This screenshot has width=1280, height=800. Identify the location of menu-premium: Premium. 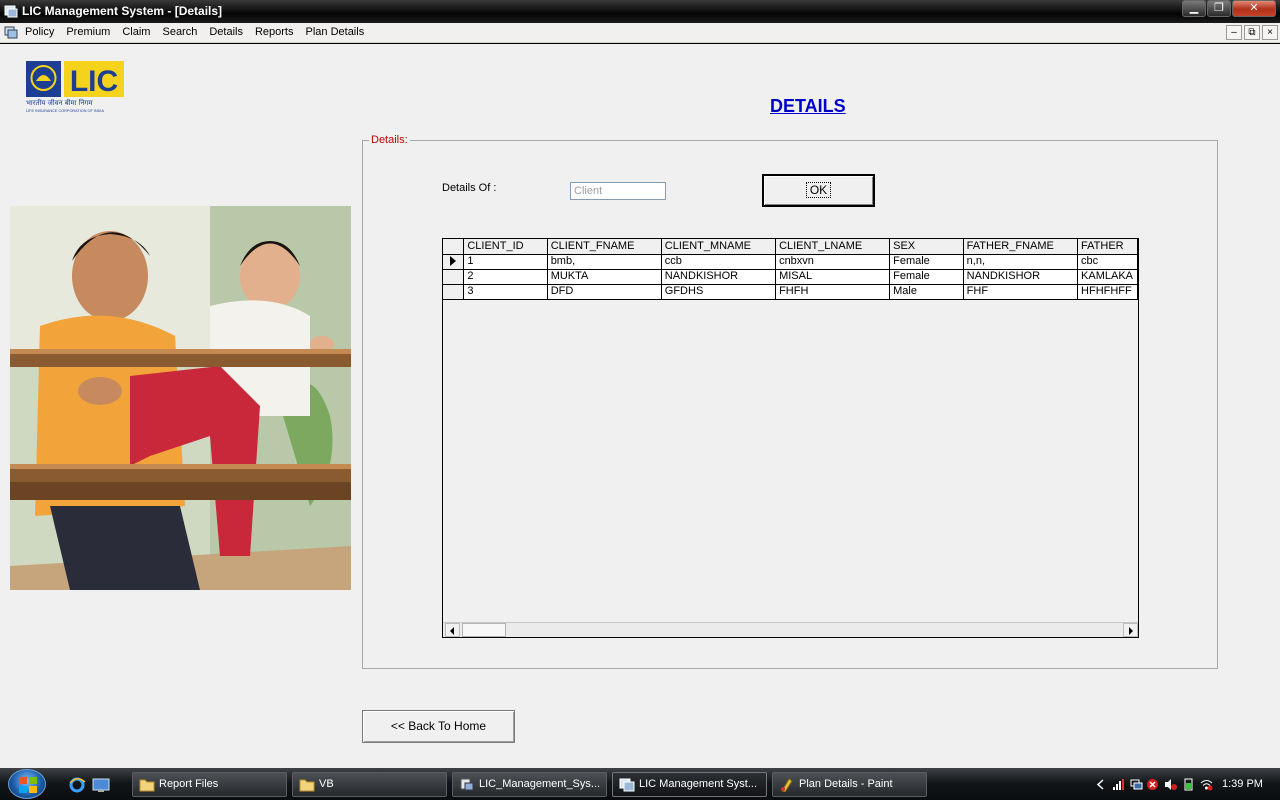
(88, 32).